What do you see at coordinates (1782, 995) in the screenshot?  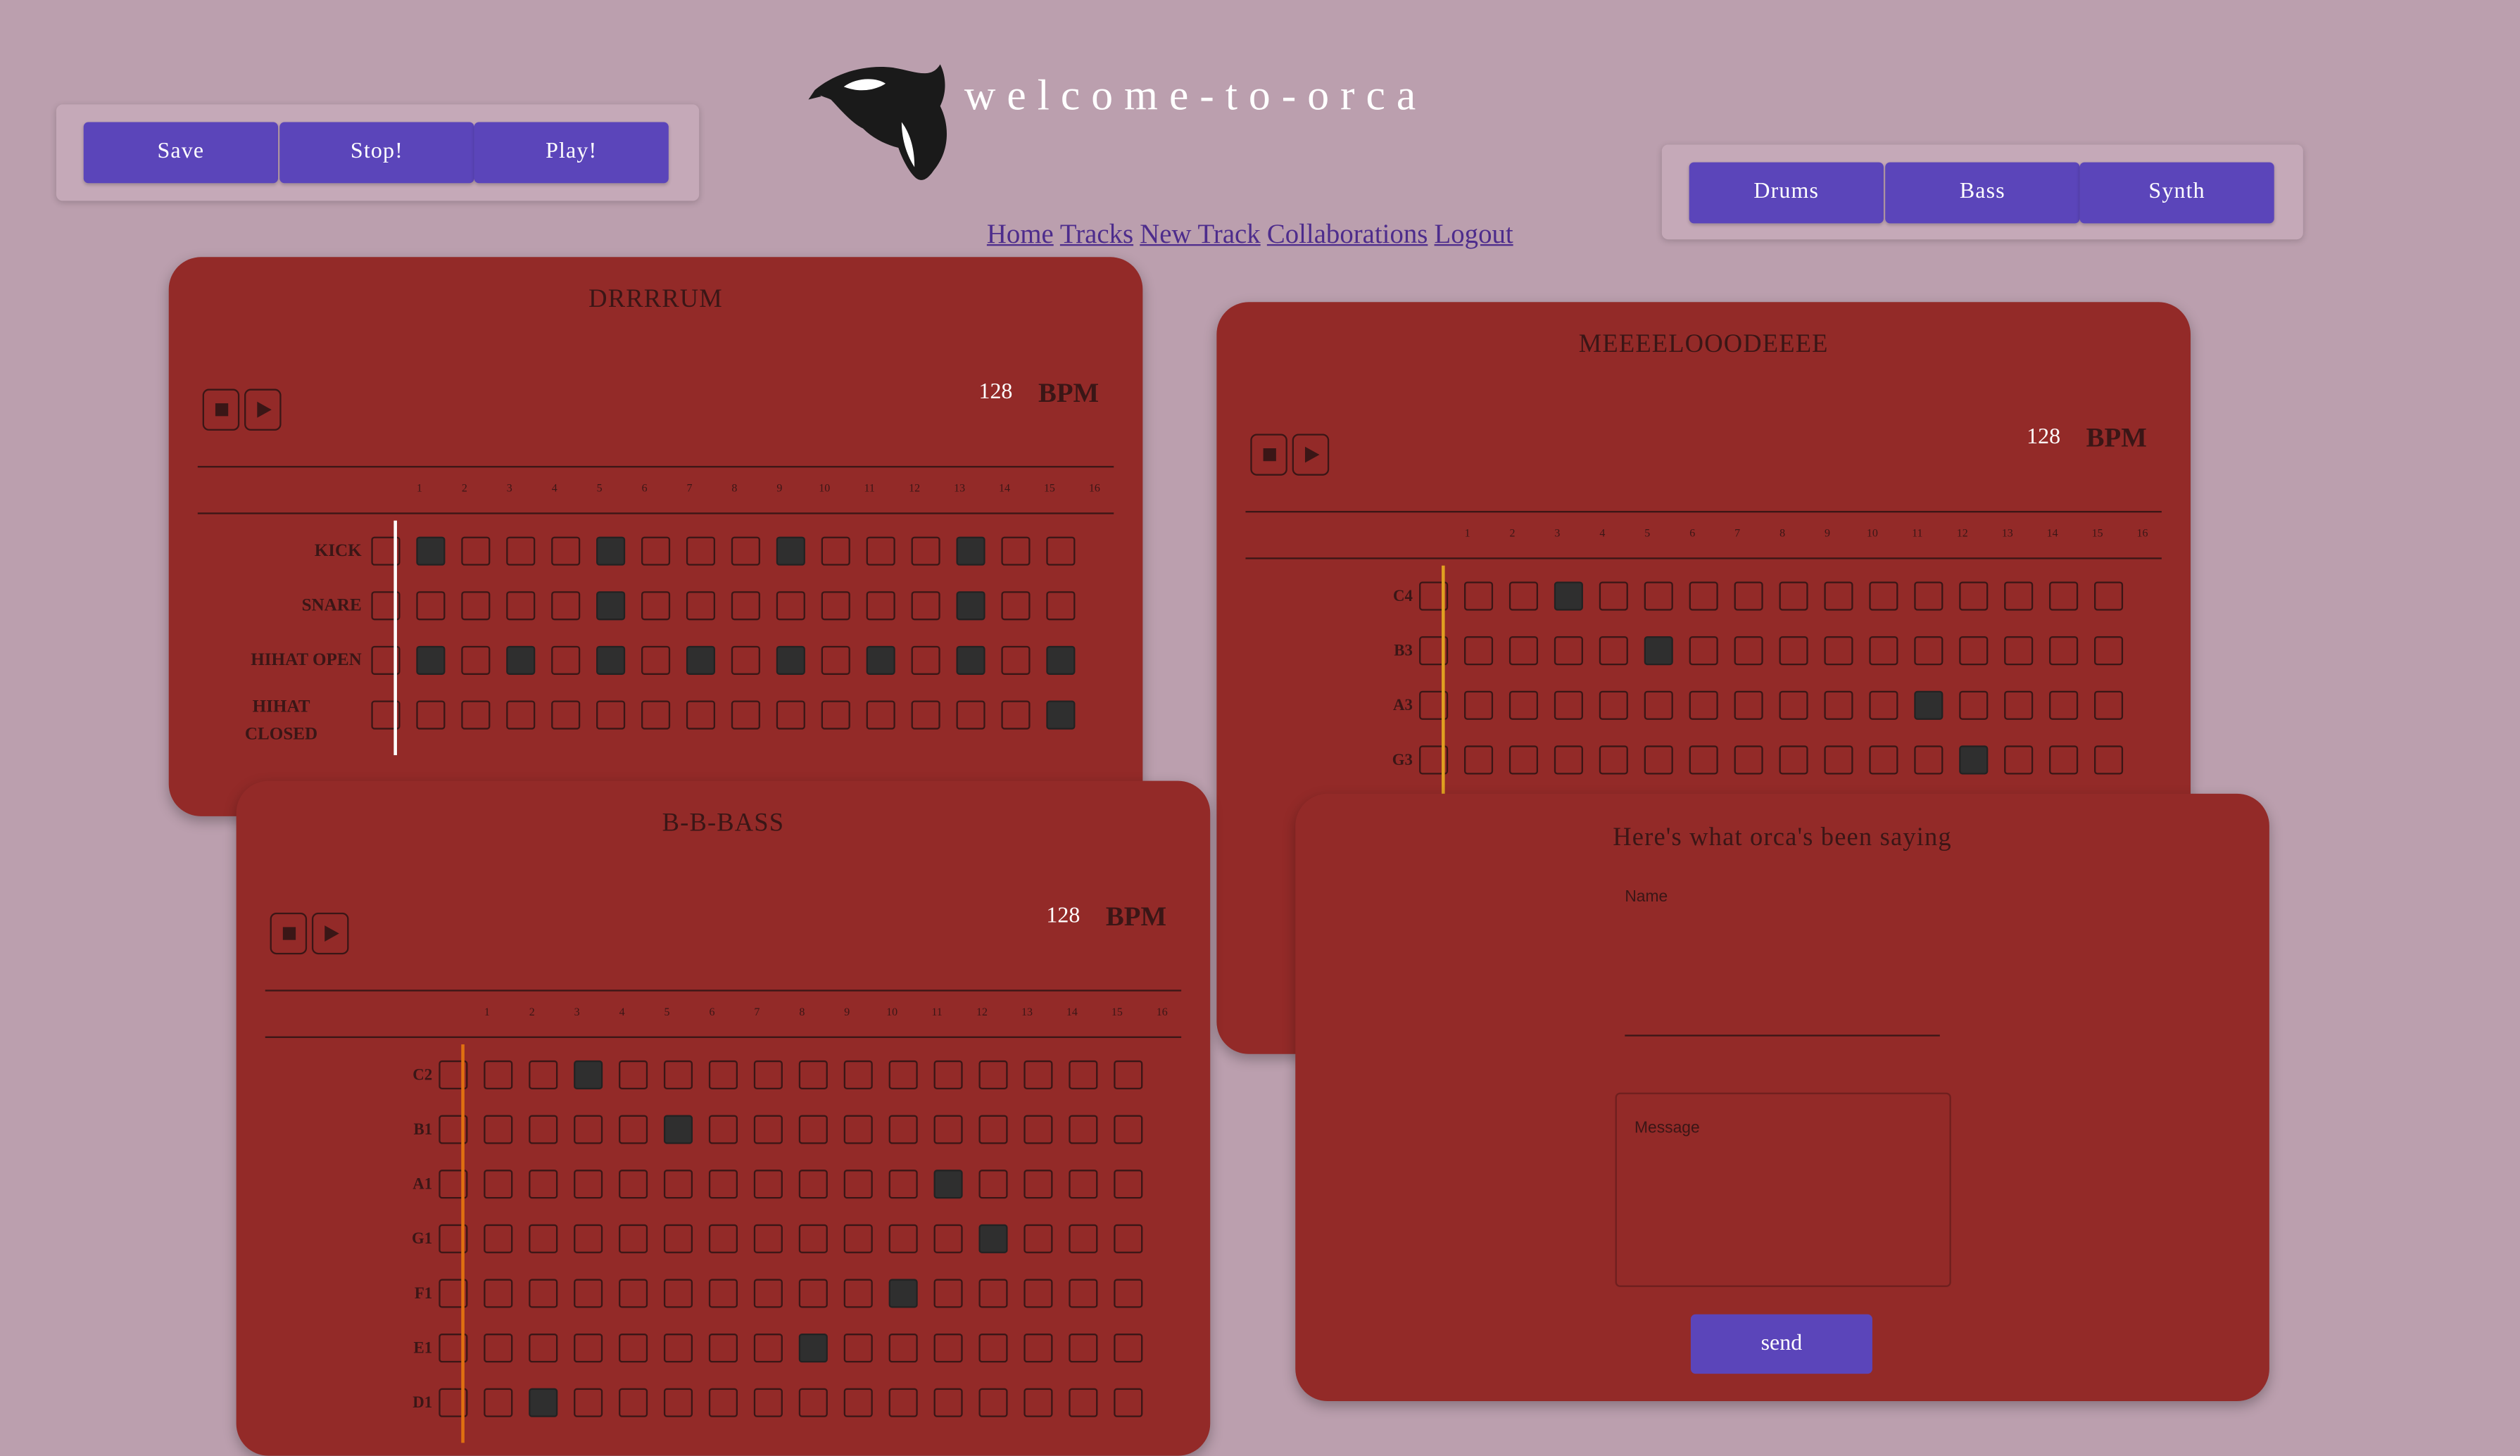 I see `name-field` at bounding box center [1782, 995].